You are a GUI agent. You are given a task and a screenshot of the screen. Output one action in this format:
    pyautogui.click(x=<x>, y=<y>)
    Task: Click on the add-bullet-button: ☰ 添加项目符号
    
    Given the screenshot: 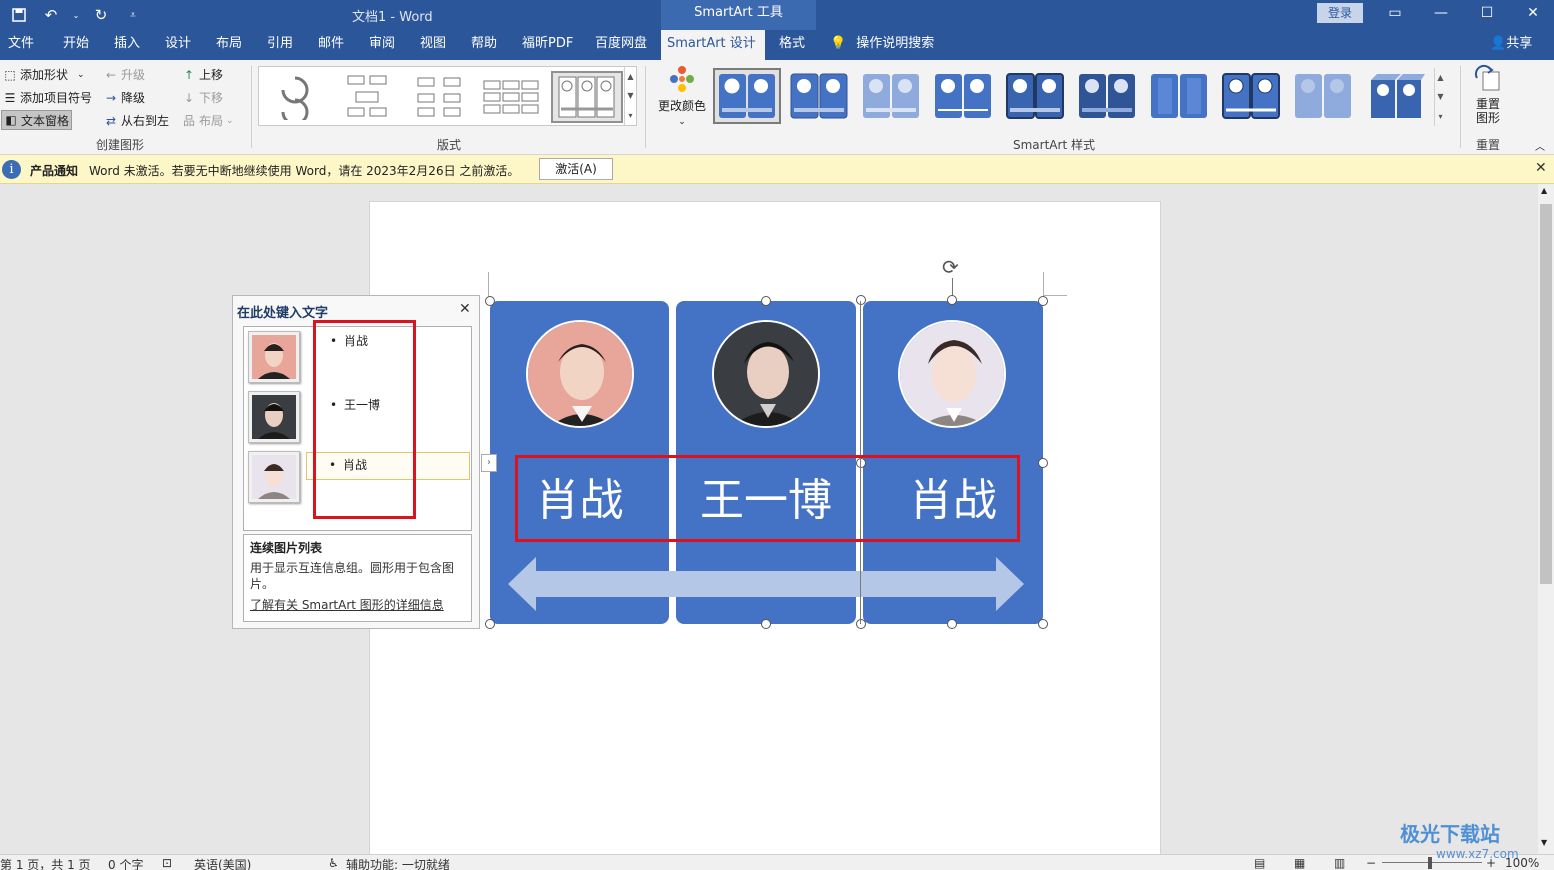 What is the action you would take?
    pyautogui.click(x=47, y=97)
    